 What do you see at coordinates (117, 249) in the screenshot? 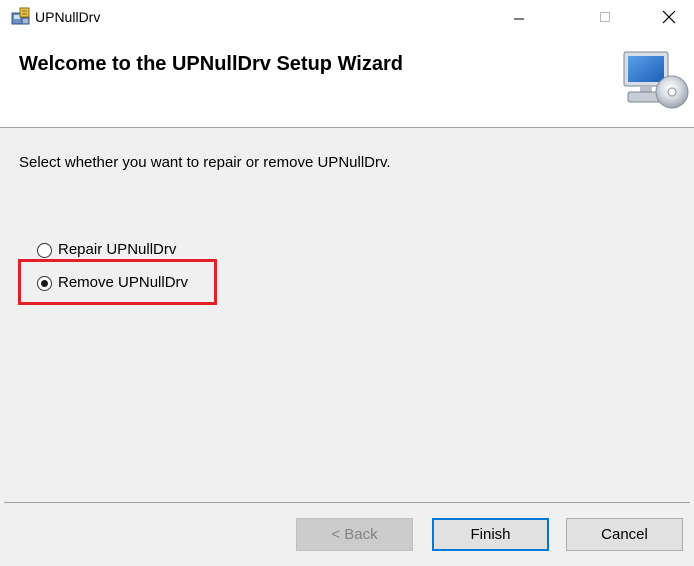
I see `repair-option-label: Repair UPNullDrv` at bounding box center [117, 249].